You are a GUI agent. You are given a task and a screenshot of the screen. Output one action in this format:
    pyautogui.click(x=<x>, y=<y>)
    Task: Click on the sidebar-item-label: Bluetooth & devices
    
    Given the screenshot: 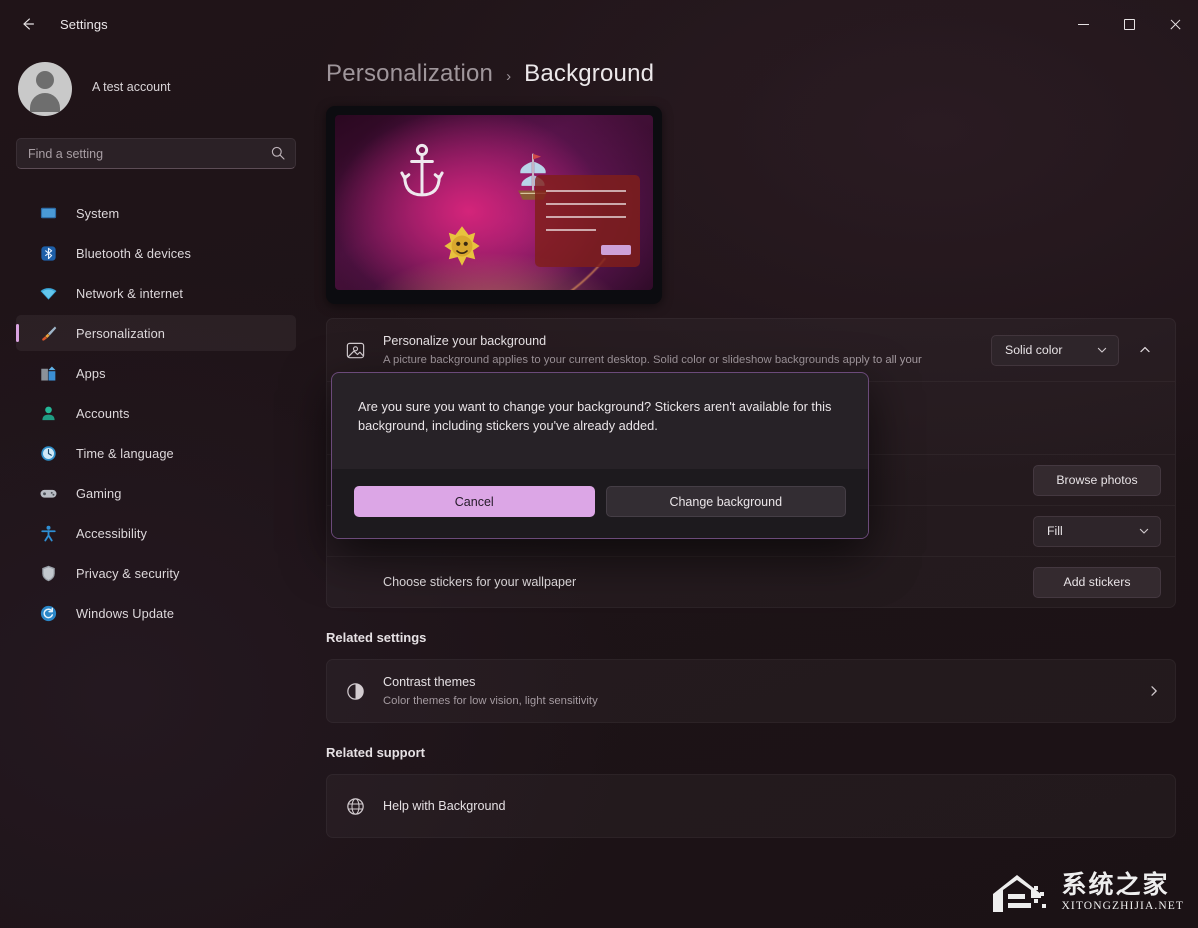 What is the action you would take?
    pyautogui.click(x=134, y=253)
    